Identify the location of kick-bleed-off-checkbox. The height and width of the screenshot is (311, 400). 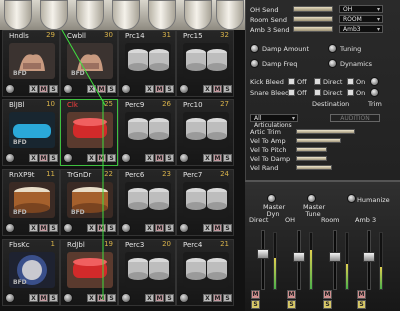
(291, 81).